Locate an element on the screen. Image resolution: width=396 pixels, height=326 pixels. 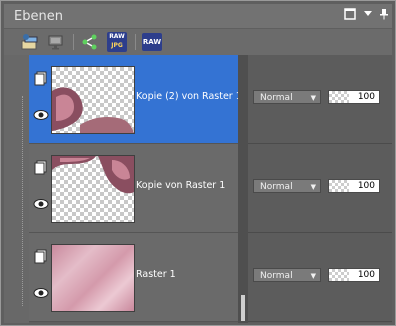
raw-label: RAW is located at coordinates (152, 42).